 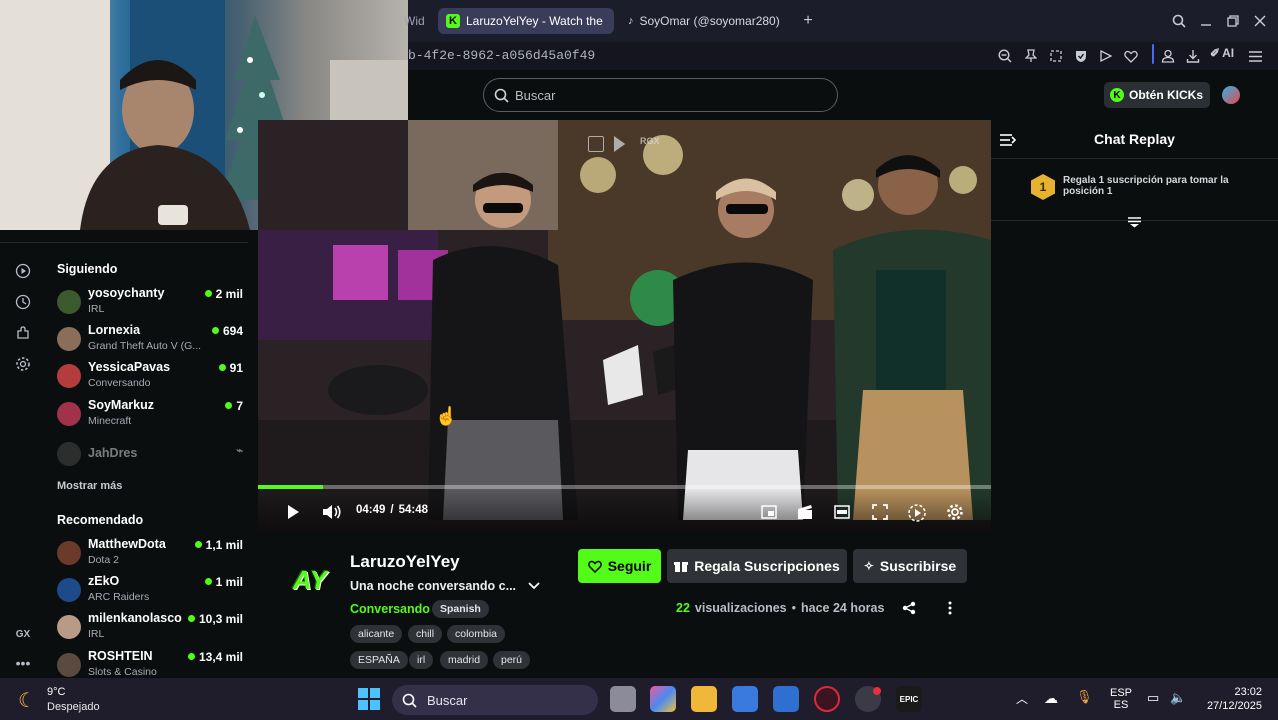 I want to click on microsoft-store-icon, so click(x=745, y=699).